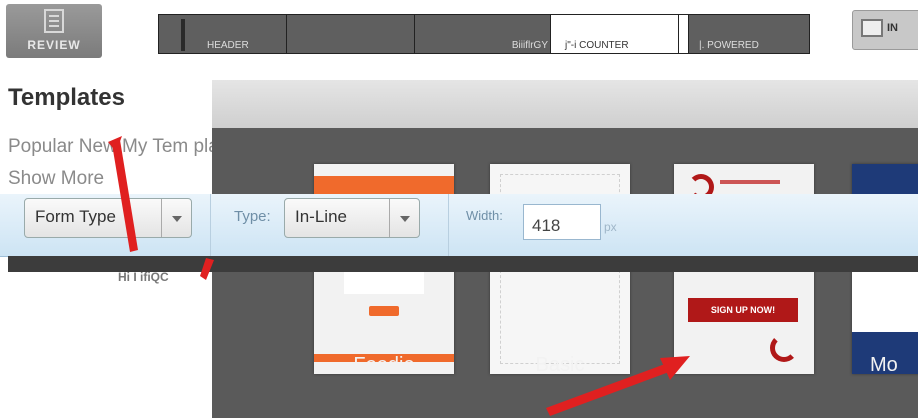 This screenshot has width=918, height=418. What do you see at coordinates (384, 365) in the screenshot?
I see `template-name: Foodie` at bounding box center [384, 365].